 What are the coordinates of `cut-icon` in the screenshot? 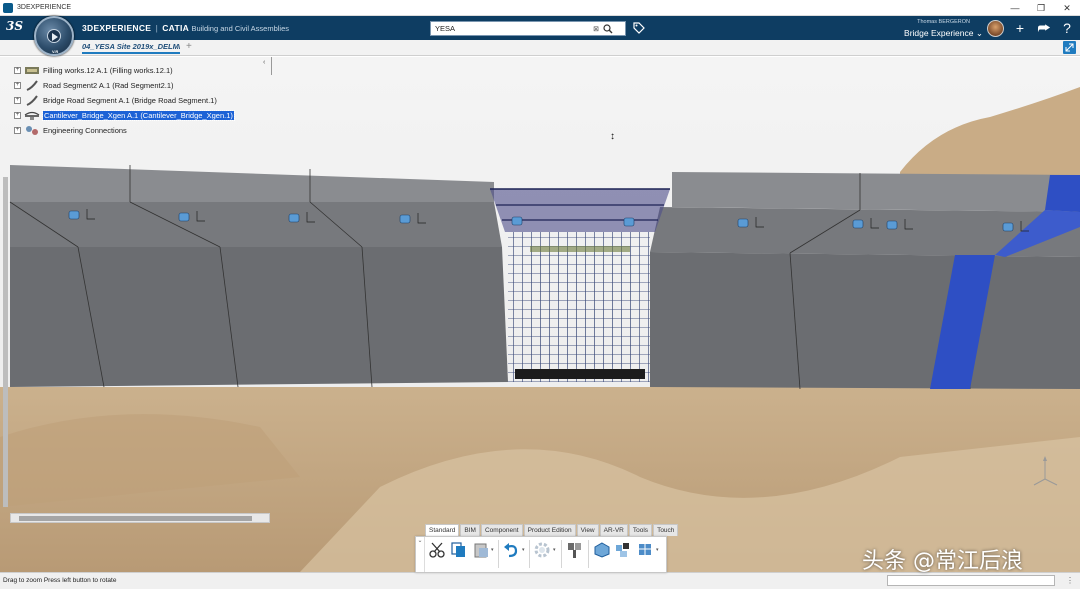 It's located at (437, 550).